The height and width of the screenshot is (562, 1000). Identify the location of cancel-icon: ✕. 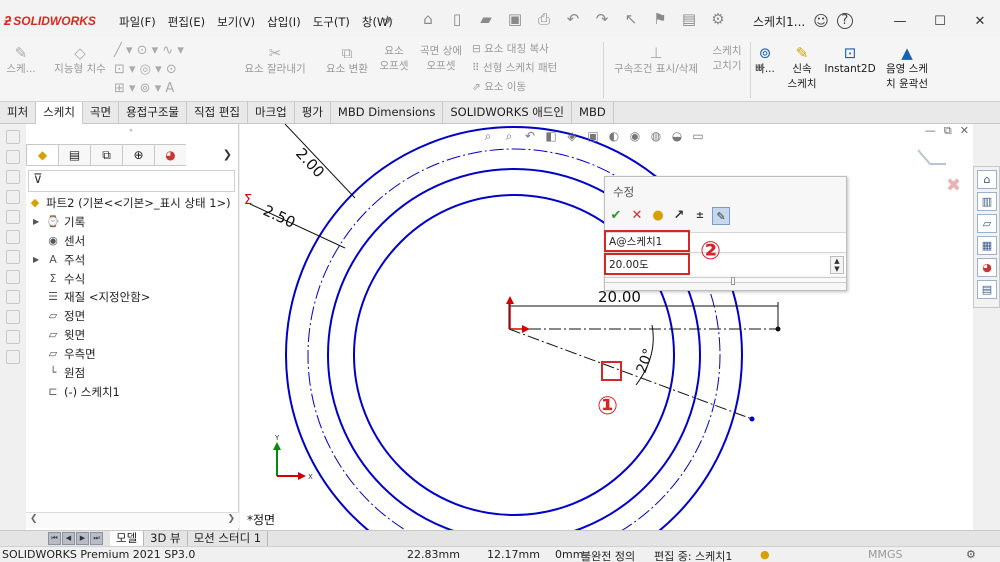
(637, 216).